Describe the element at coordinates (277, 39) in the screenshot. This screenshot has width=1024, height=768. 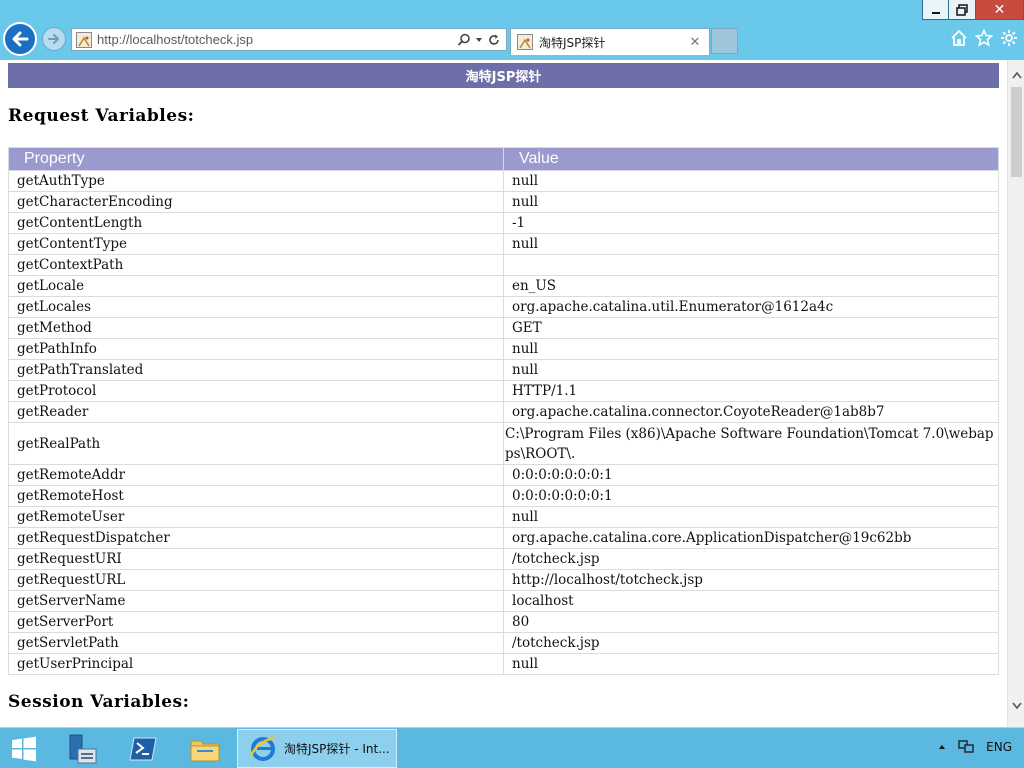
I see `address-url: http://localhost/totcheck.jsp` at that location.